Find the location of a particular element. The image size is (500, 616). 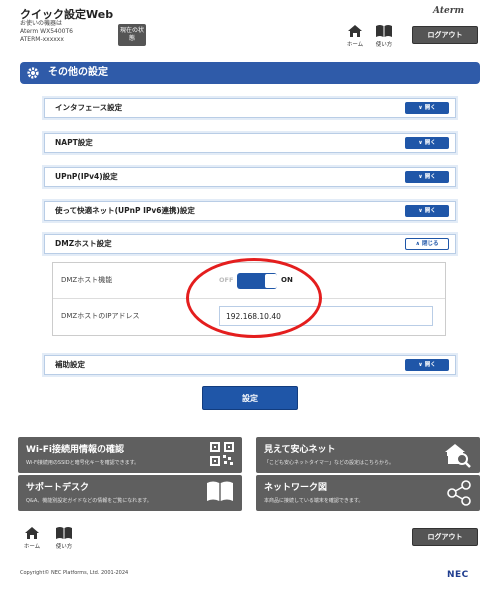

qr-code-icon is located at coordinates (222, 454).